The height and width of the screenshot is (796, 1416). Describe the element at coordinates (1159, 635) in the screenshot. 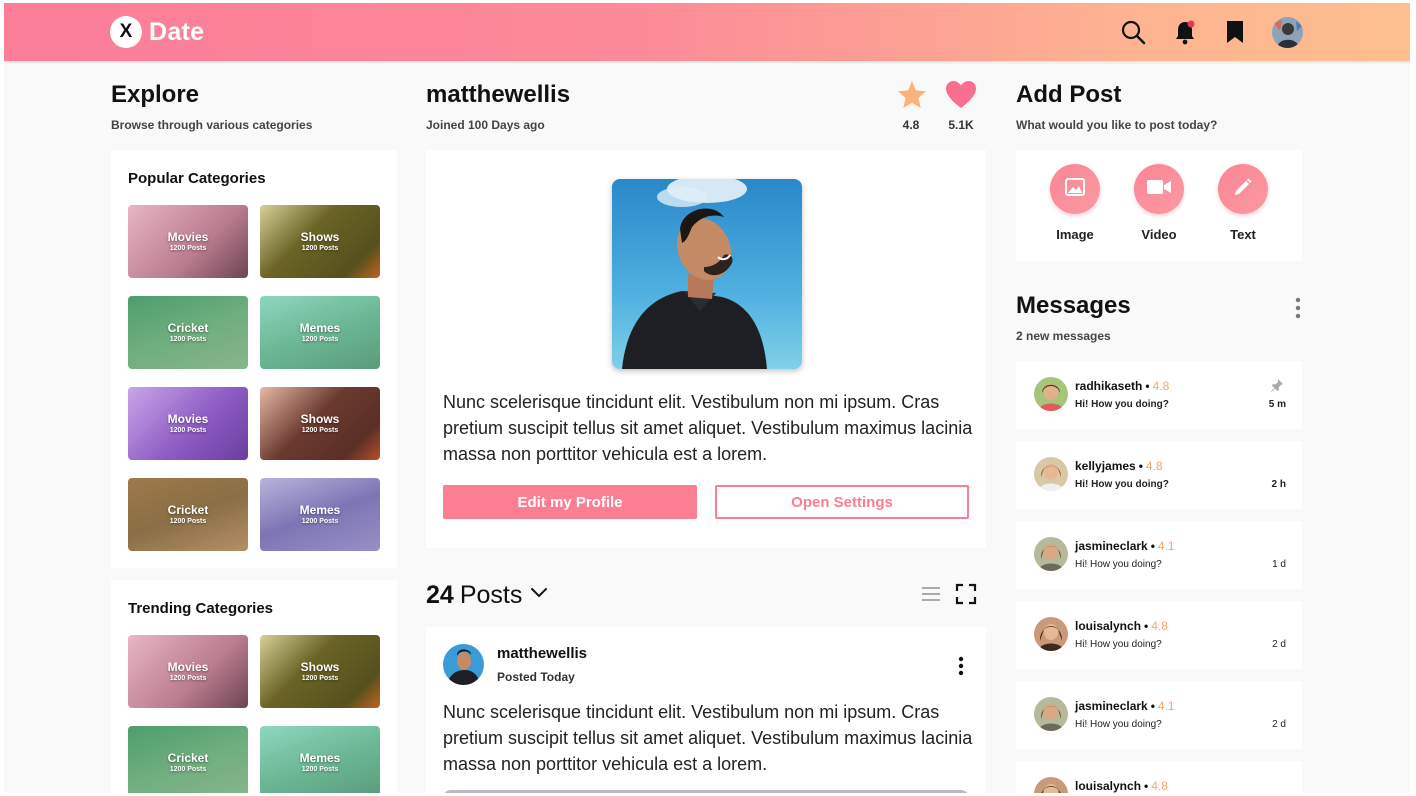

I see `message-item: louisalynch • 4.8 Hi! How you doing? 2 d` at that location.